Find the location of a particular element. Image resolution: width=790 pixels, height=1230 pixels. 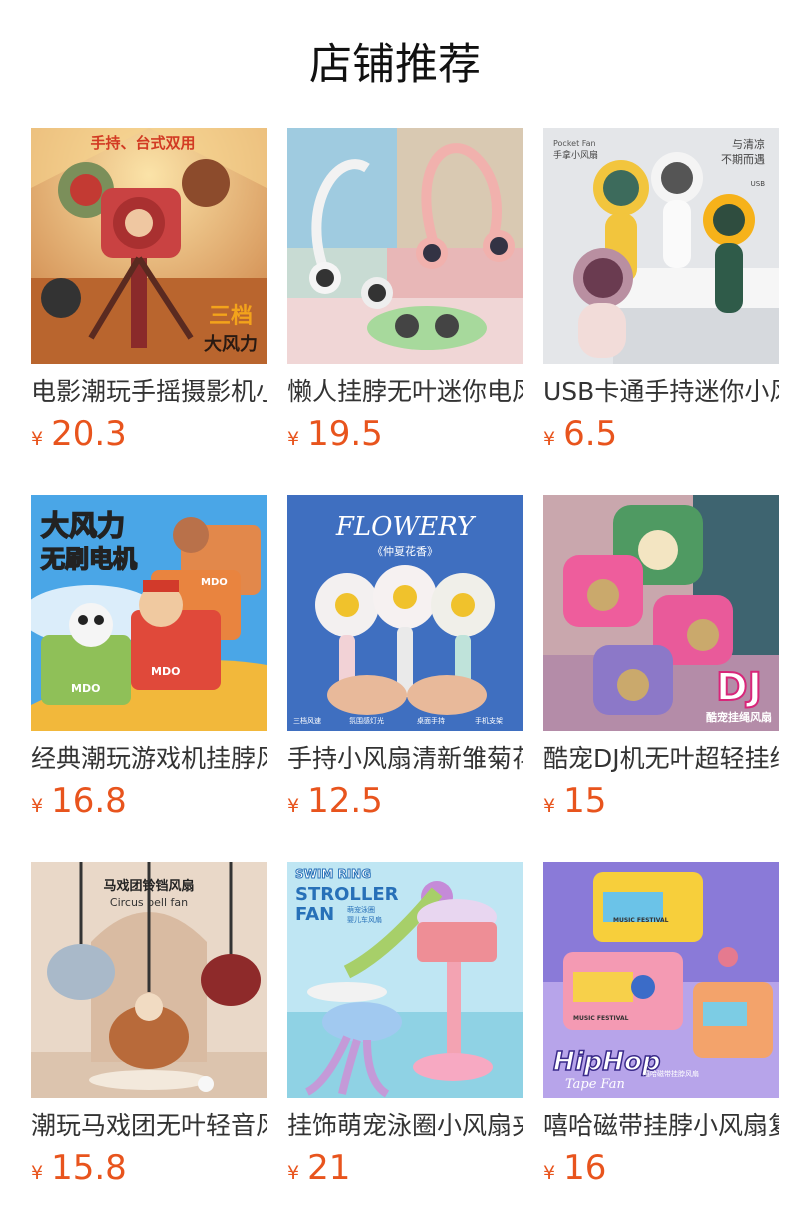

product-price: ¥19.5 is located at coordinates (335, 434).